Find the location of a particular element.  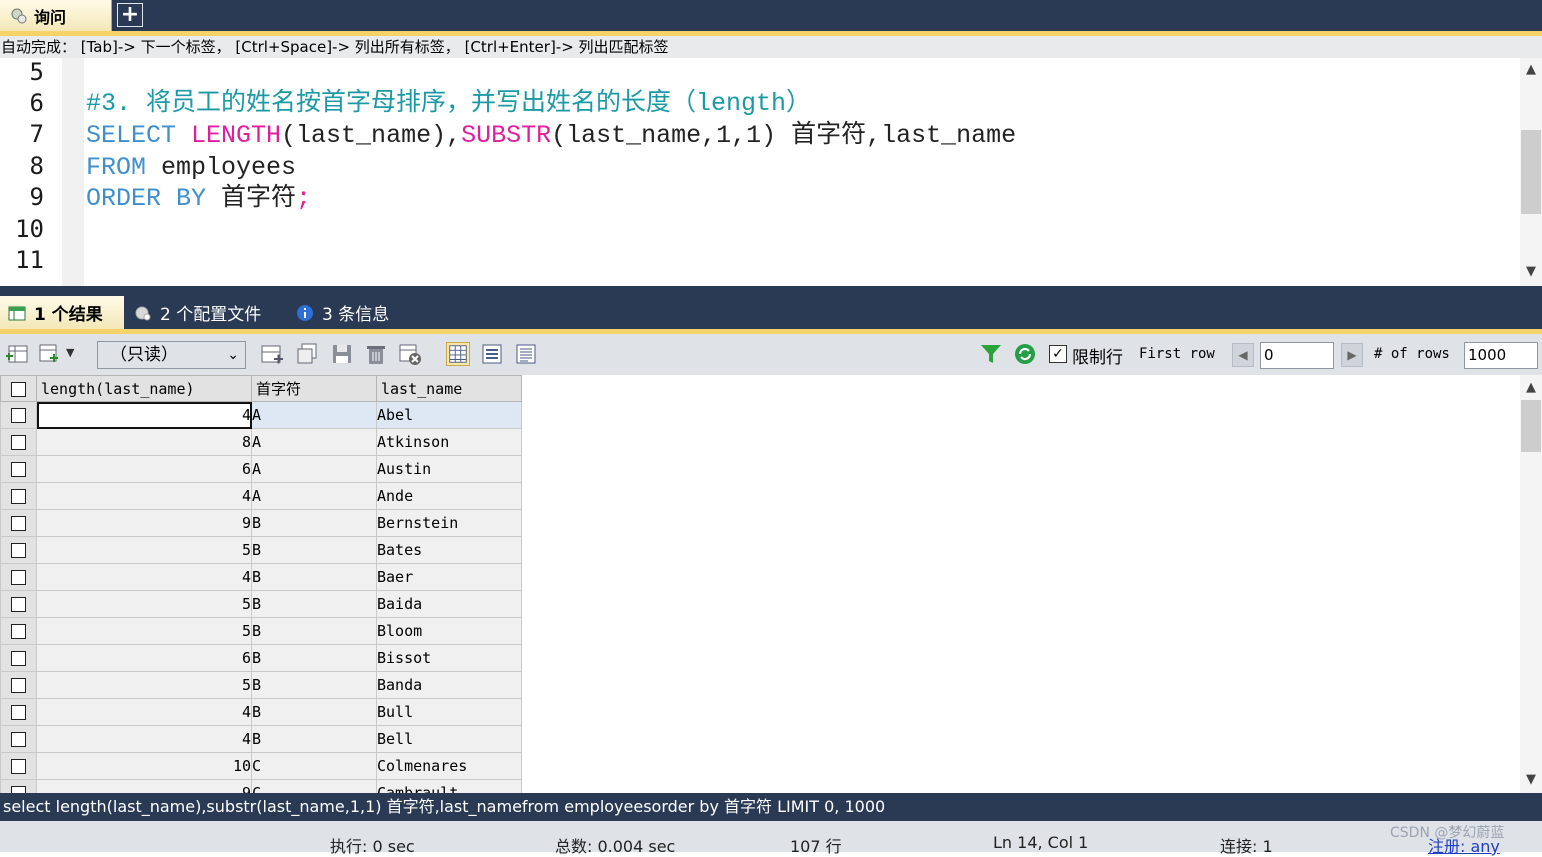

tab-profiles: 2 个配置文件 is located at coordinates (205, 312).